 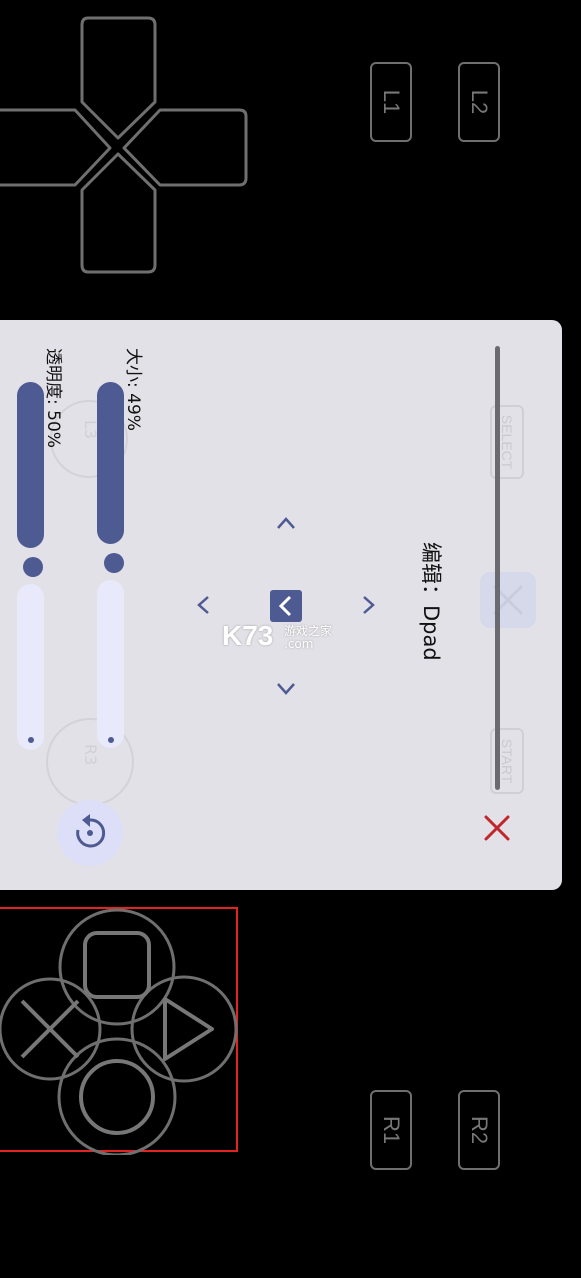 What do you see at coordinates (479, 1130) in the screenshot?
I see `r2-button: R2` at bounding box center [479, 1130].